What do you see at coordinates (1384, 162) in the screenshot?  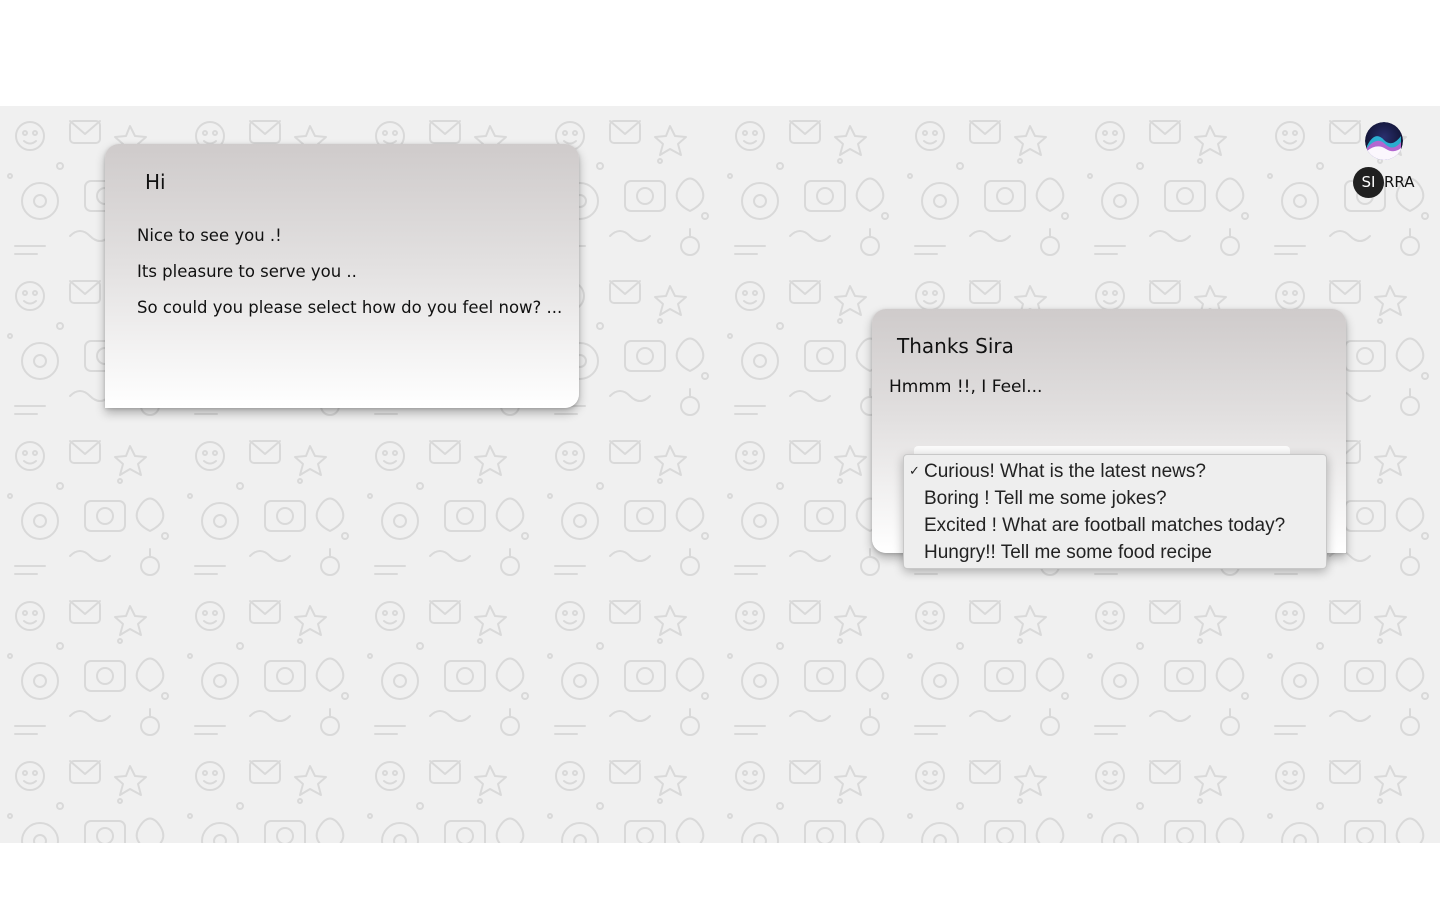 I see `sirra-logo: SI RRA` at bounding box center [1384, 162].